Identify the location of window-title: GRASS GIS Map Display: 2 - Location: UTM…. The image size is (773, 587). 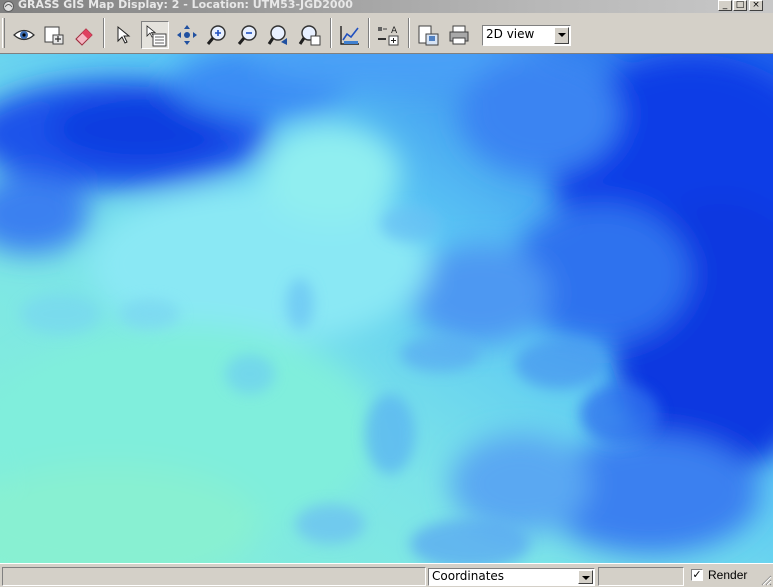
(185, 5).